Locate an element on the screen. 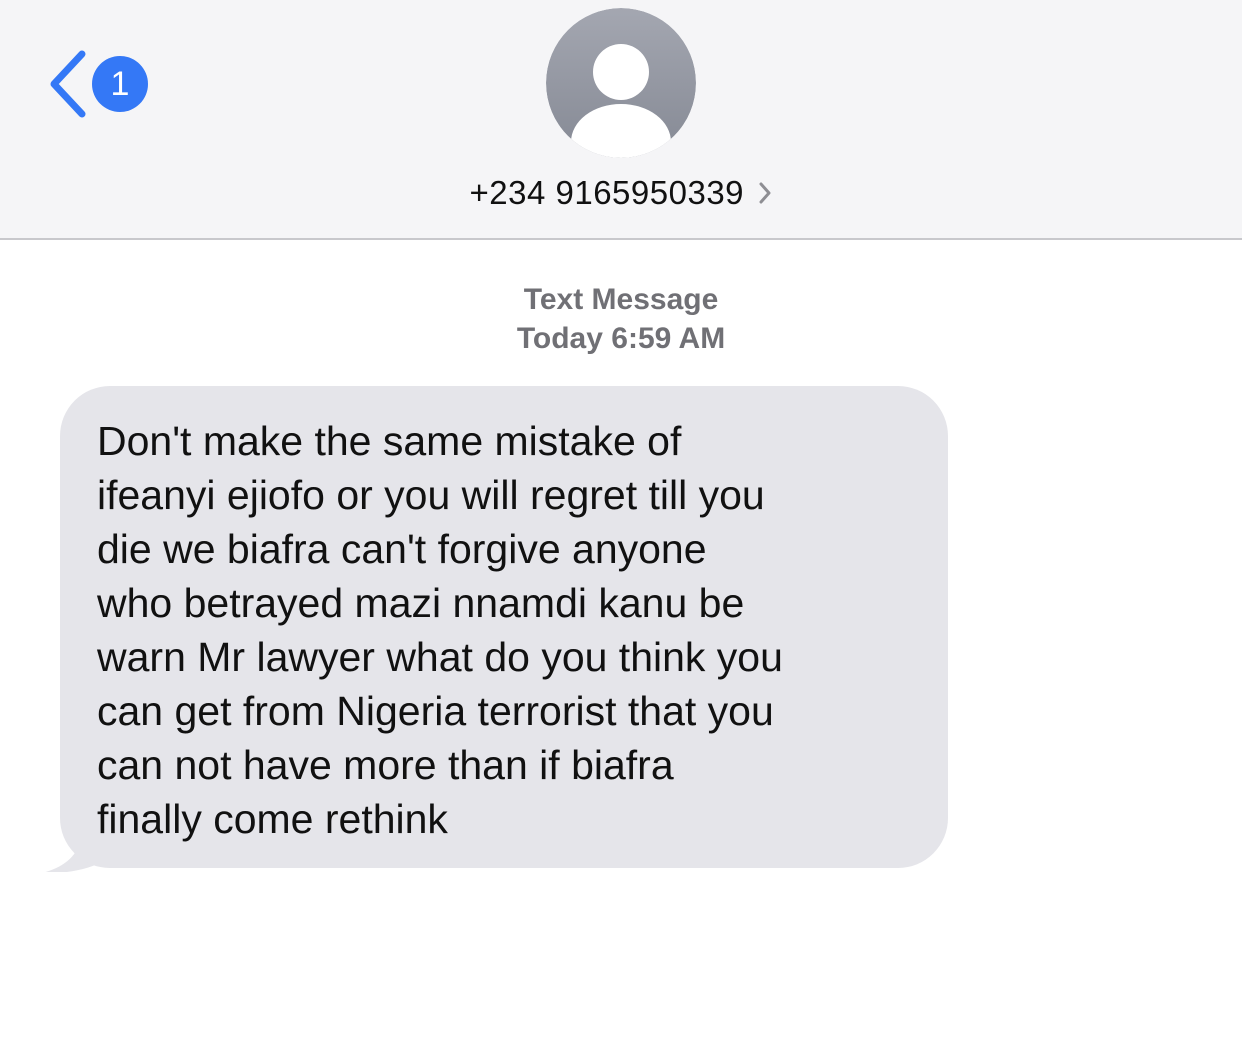 Image resolution: width=1242 pixels, height=1056 pixels. person-placeholder-icon is located at coordinates (621, 83).